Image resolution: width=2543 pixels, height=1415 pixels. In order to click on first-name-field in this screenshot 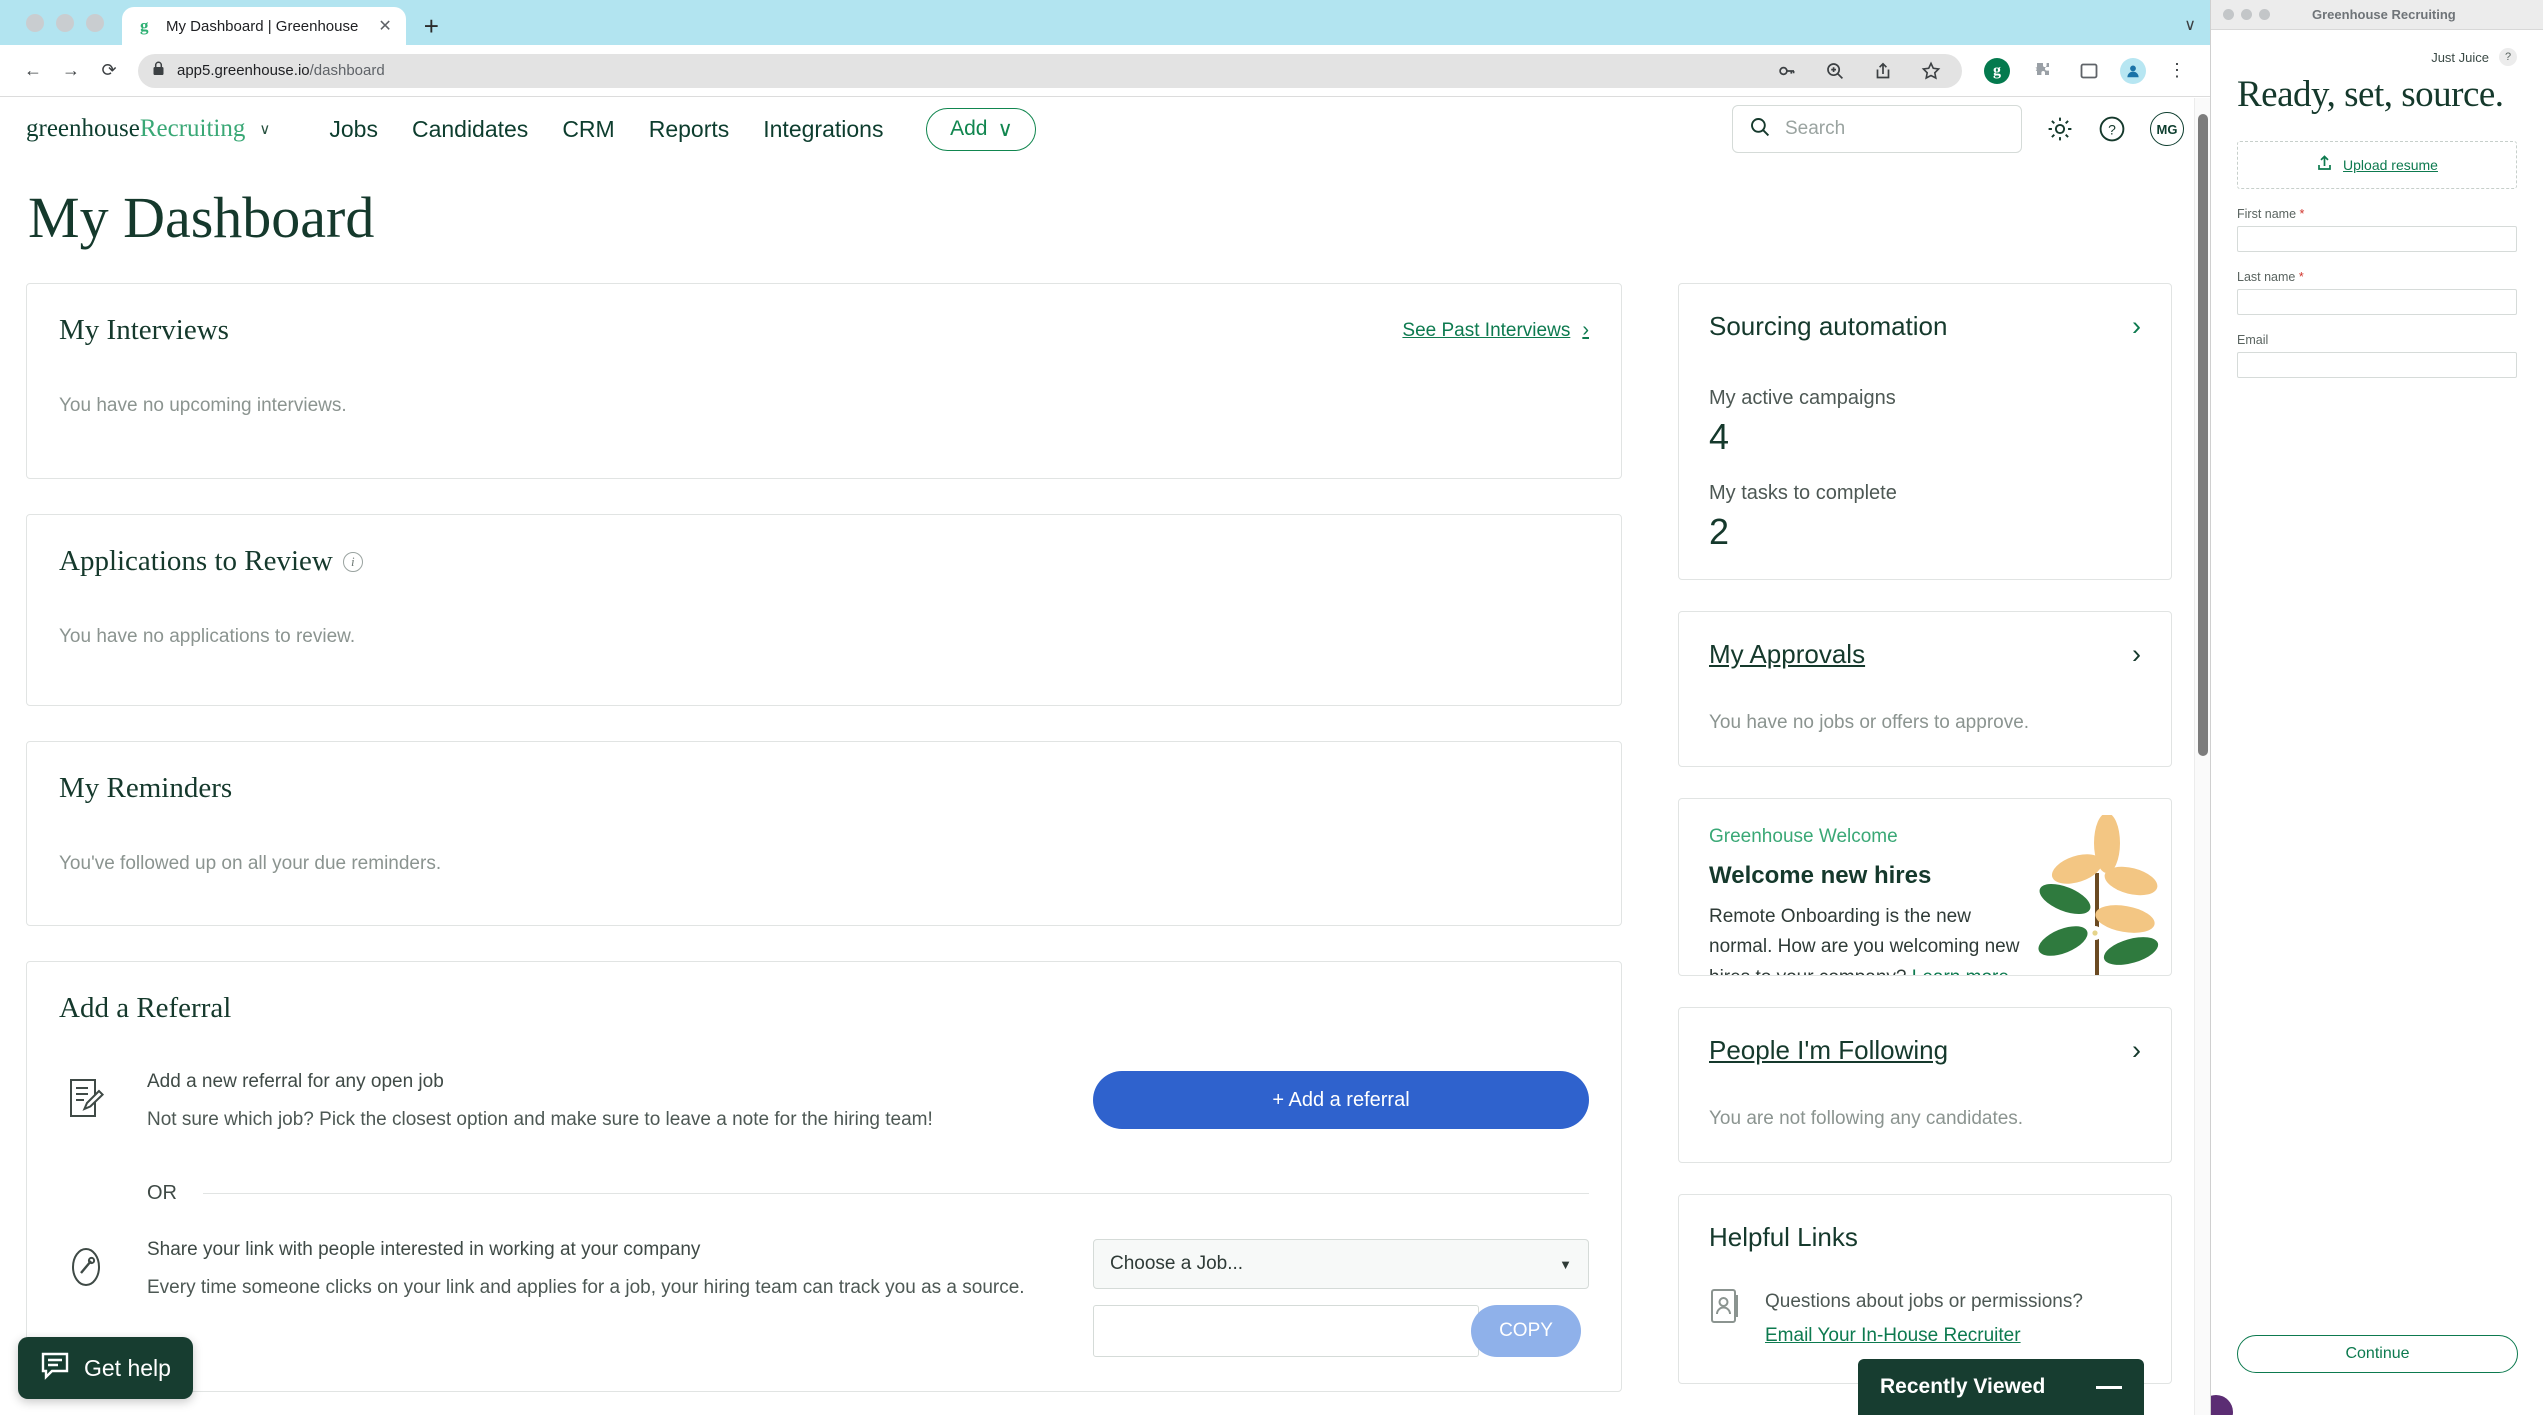, I will do `click(2377, 239)`.